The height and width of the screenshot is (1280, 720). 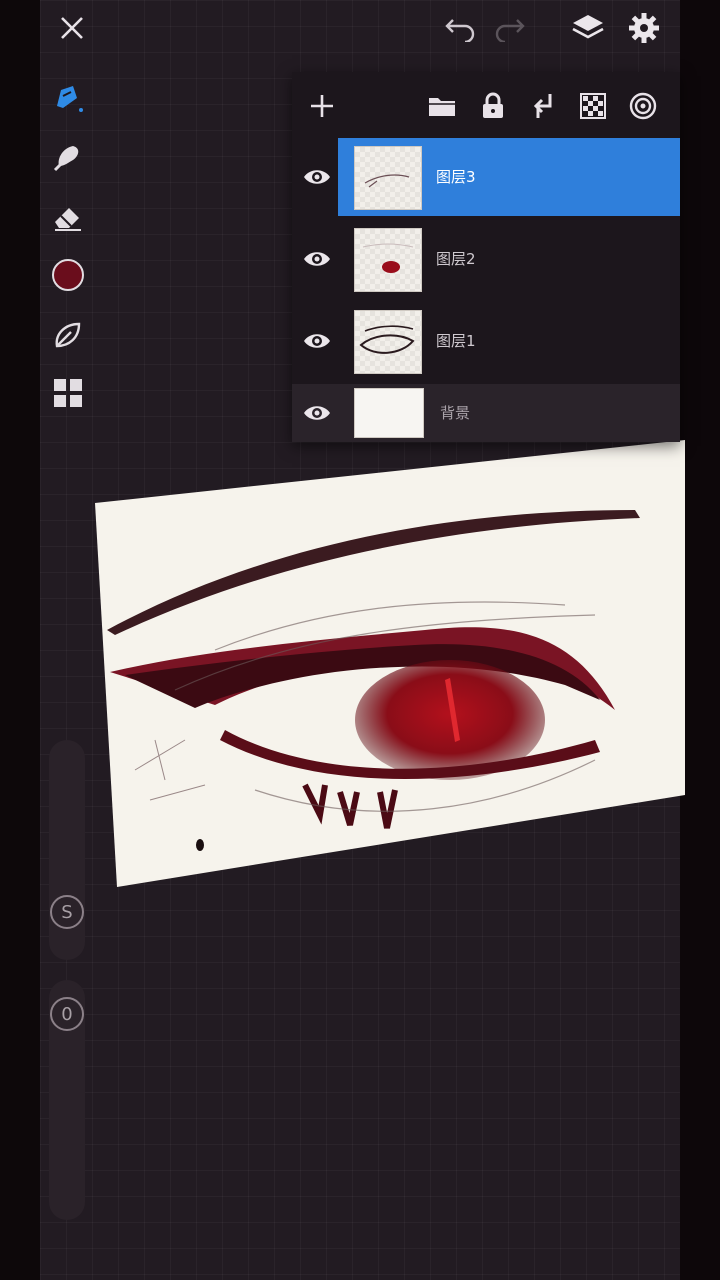 I want to click on right-letterbox, so click(x=700, y=640).